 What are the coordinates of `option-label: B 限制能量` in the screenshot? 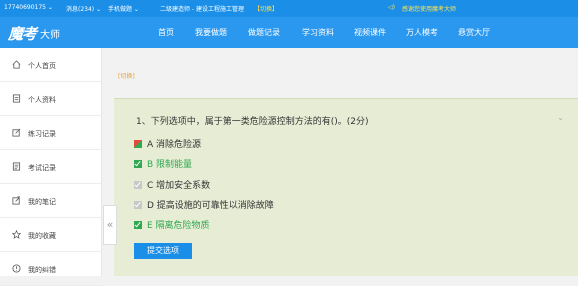 It's located at (170, 165).